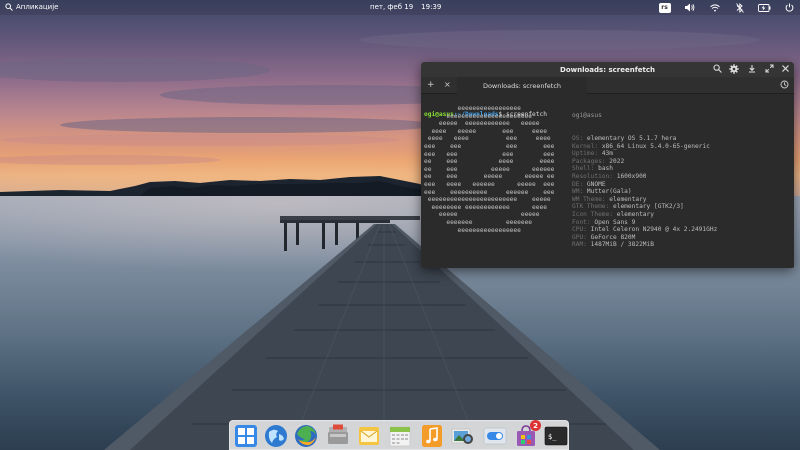  Describe the element at coordinates (447, 84) in the screenshot. I see `close-tab-button: ×` at that location.